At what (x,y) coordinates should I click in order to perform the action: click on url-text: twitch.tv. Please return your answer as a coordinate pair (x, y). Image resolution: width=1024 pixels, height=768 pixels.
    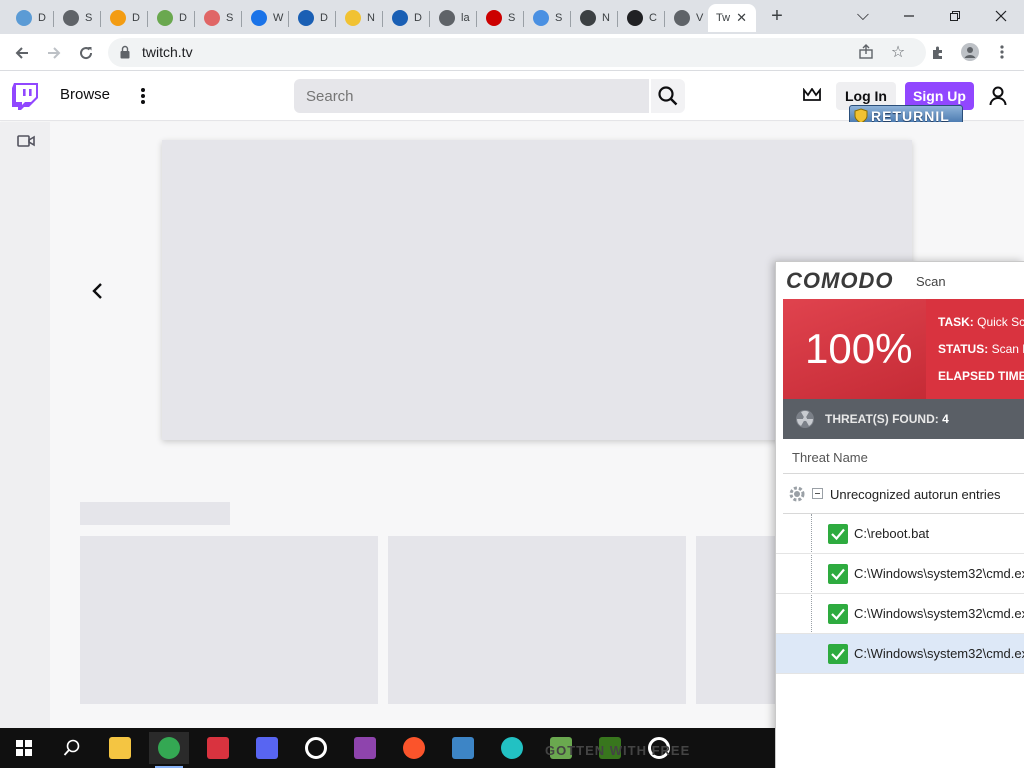
    Looking at the image, I should click on (167, 52).